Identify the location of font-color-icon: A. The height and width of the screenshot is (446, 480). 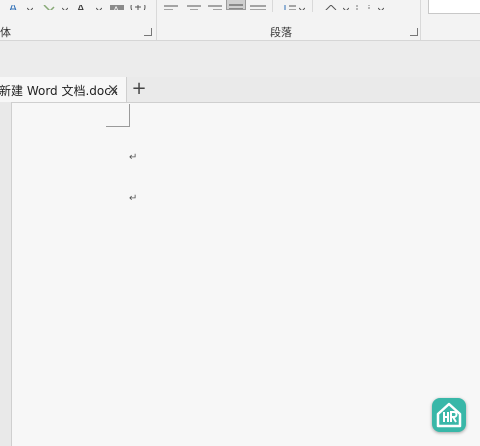
(83, 5).